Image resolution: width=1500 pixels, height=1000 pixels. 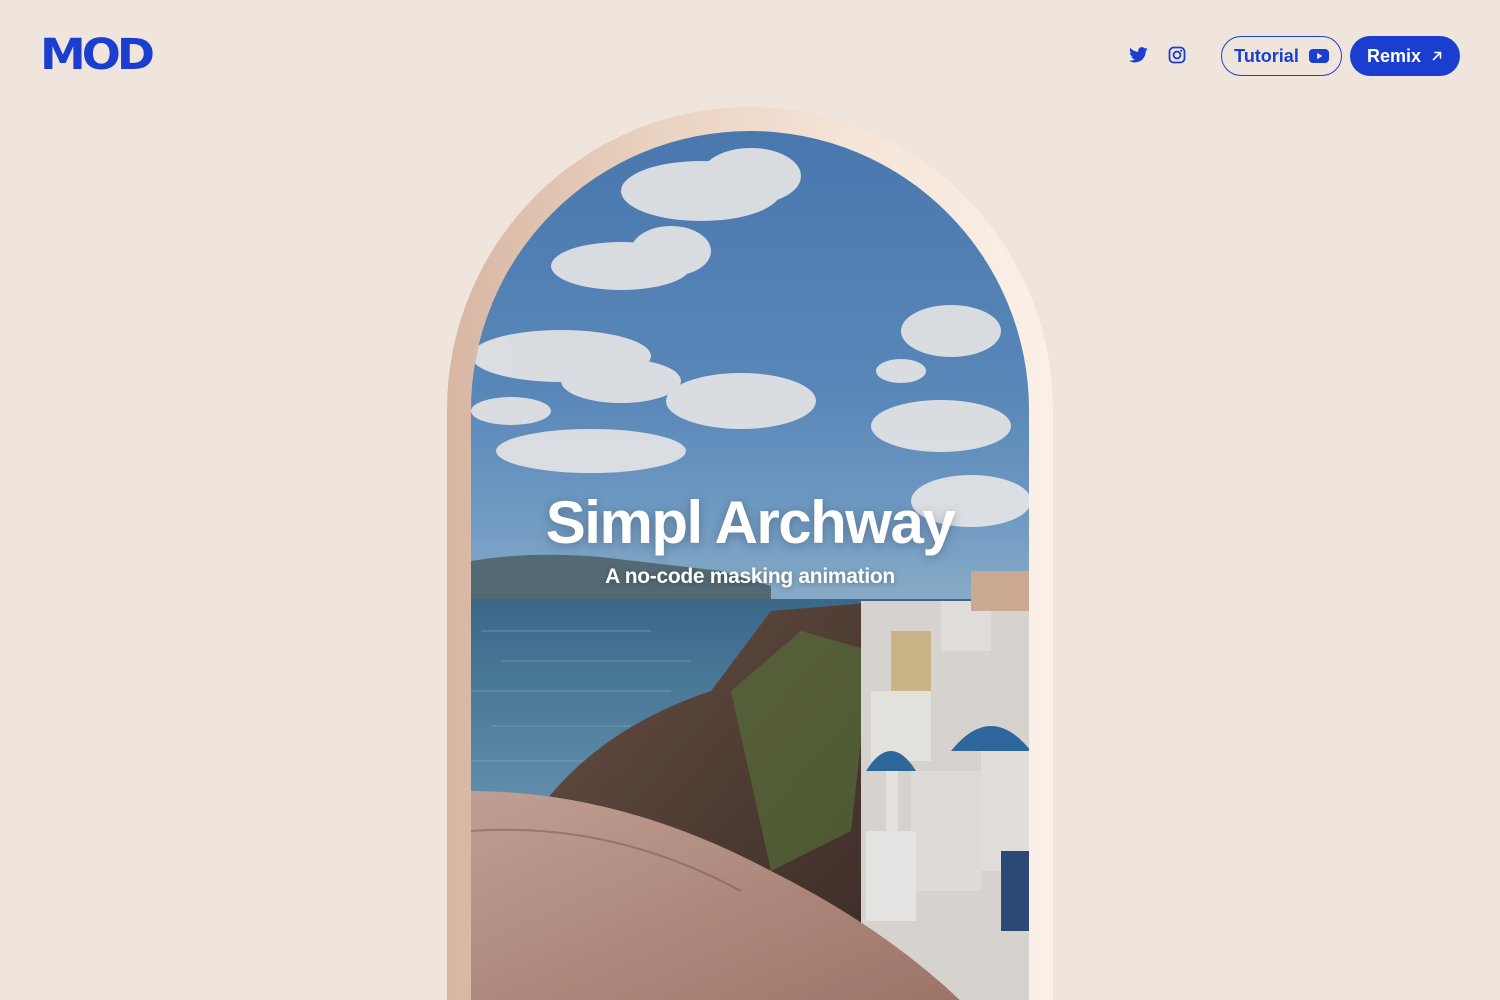 I want to click on hero-subtitle: A no-code masking animation, so click(x=750, y=576).